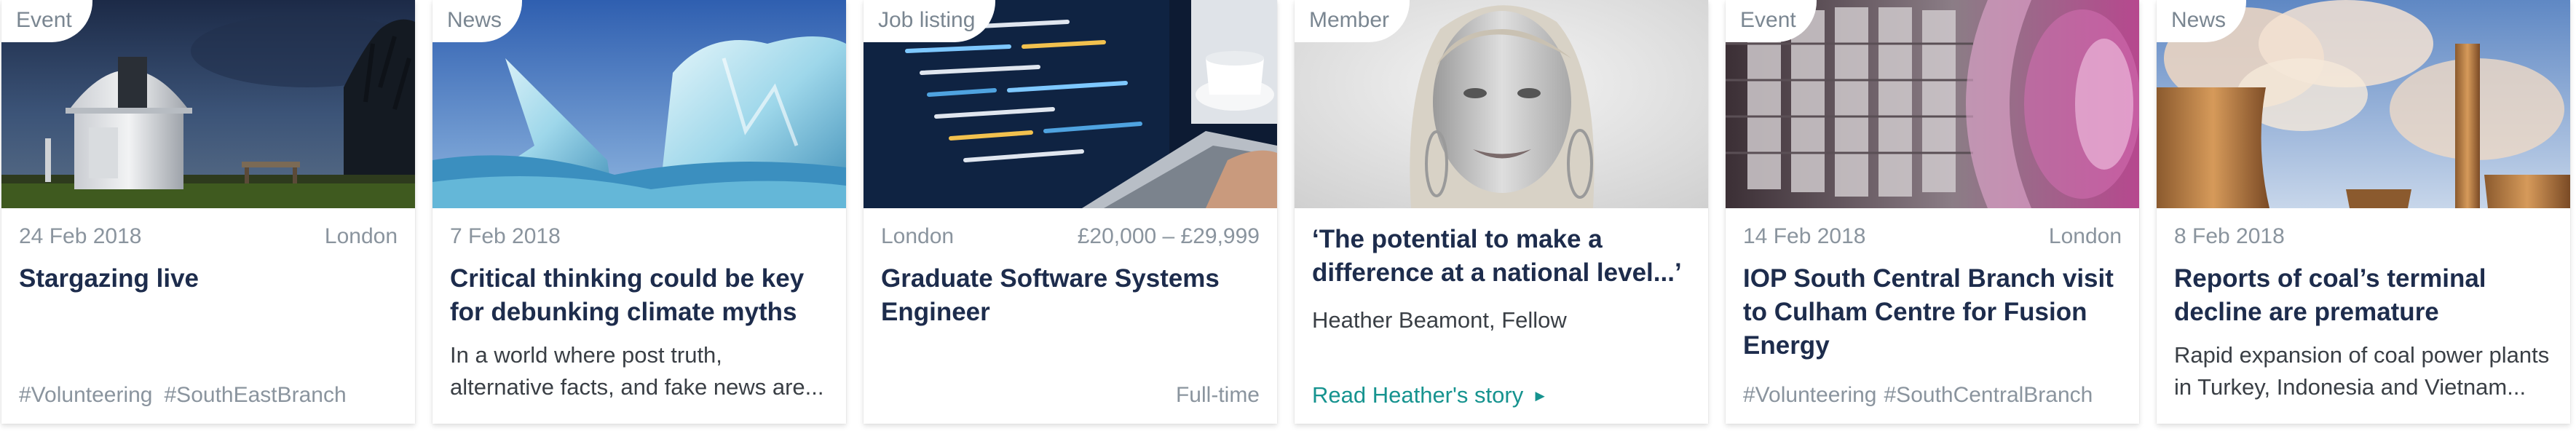 This screenshot has height=431, width=2576. I want to click on read-story-link: Read Heather's story ►, so click(1430, 395).